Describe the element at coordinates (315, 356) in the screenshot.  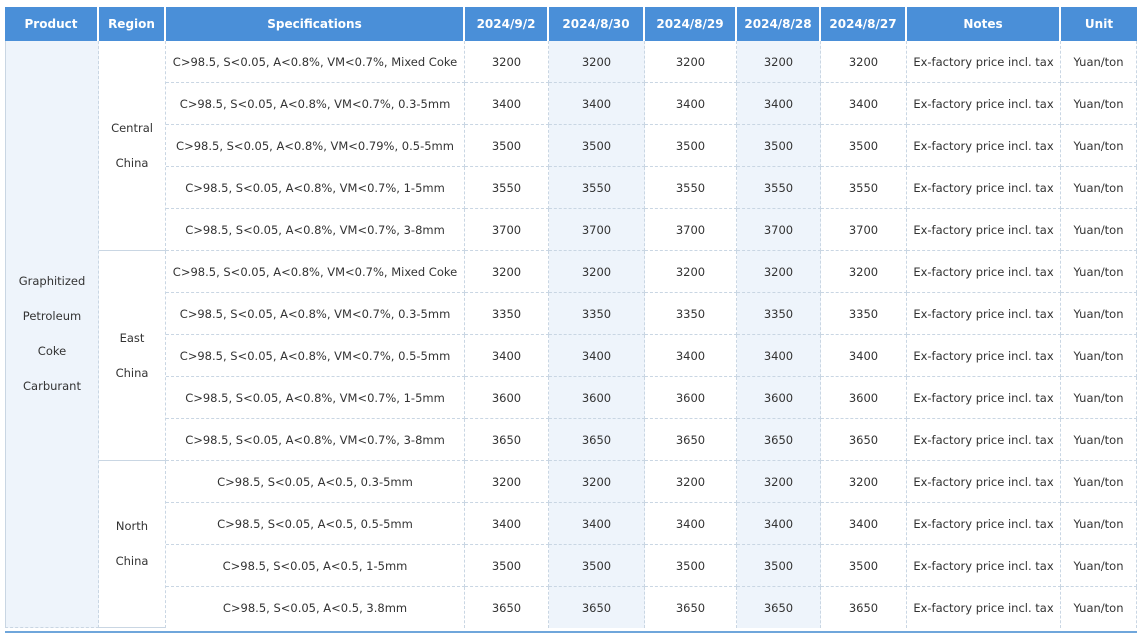
I see `spec-cell: C>98.5, S<0.05, A<0.8%, VM<0.7%, 0.5-5mm` at that location.